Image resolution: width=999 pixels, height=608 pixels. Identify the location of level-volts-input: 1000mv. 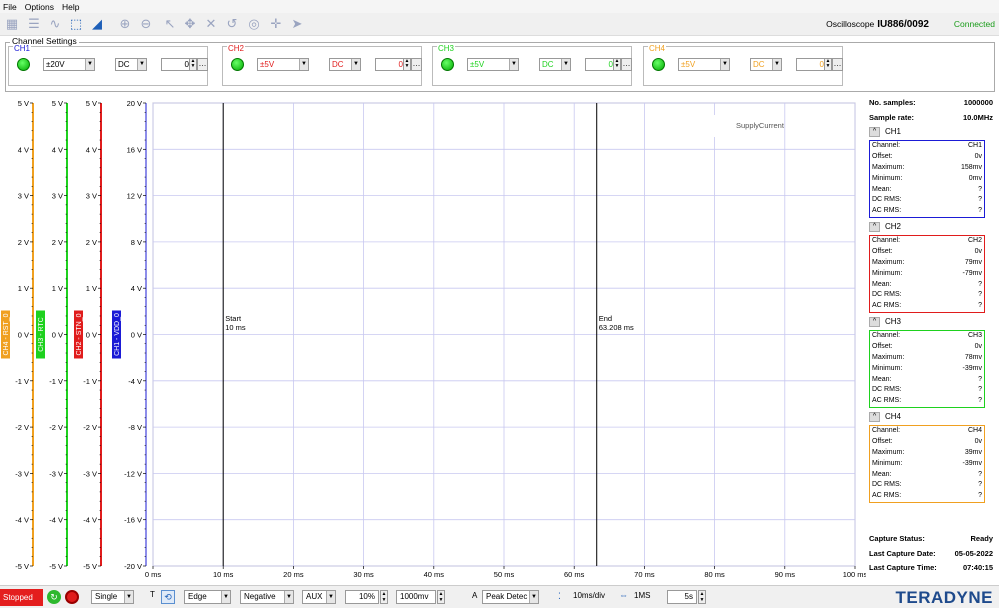
(416, 597).